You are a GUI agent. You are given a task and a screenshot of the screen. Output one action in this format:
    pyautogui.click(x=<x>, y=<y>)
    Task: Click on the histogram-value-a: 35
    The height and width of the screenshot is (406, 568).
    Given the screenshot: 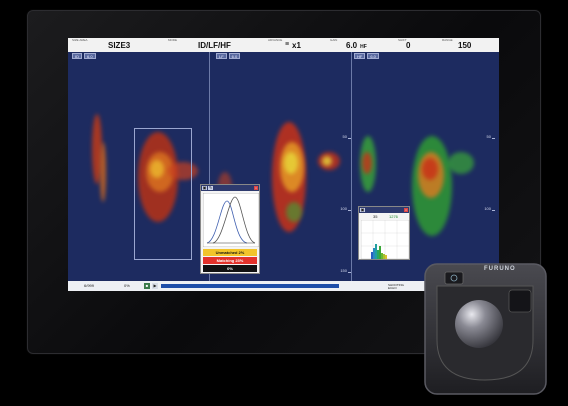 What is the action you would take?
    pyautogui.click(x=375, y=216)
    